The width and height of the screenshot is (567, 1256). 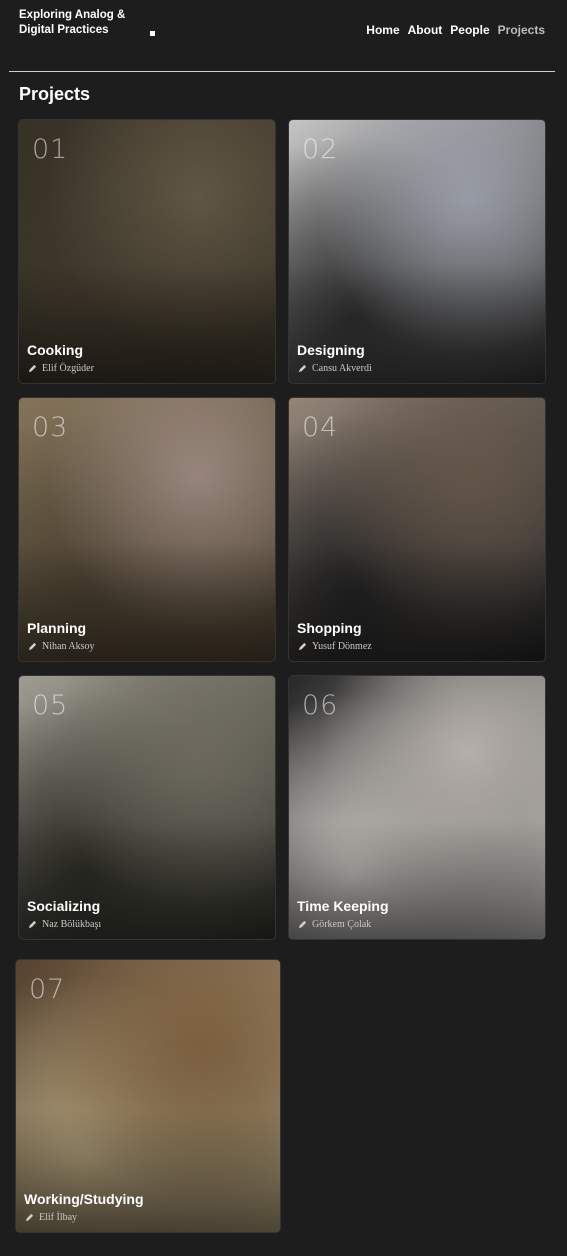 I want to click on project-author-name: Yusuf Dönmez, so click(x=342, y=646).